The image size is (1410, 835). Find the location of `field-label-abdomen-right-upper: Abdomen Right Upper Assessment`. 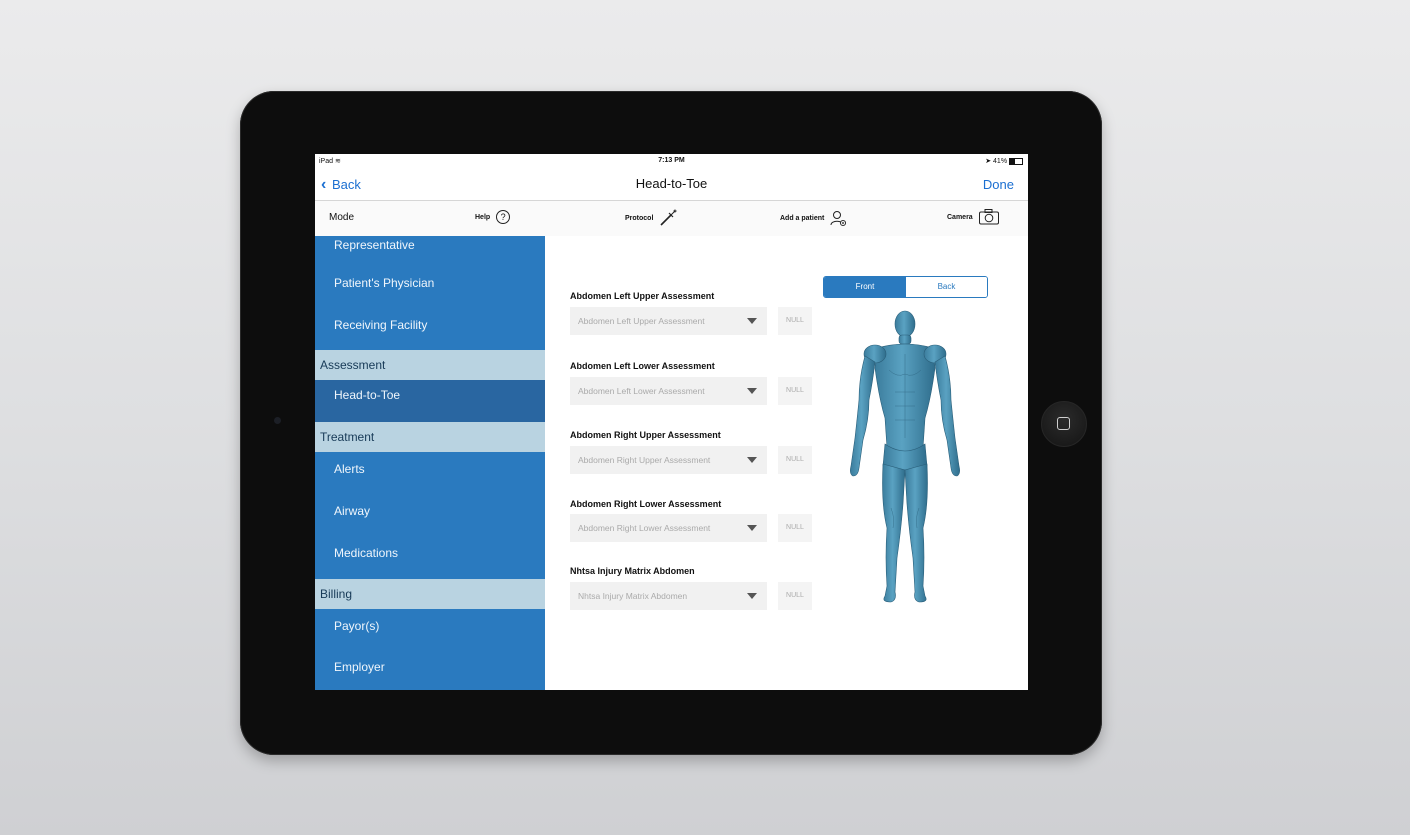

field-label-abdomen-right-upper: Abdomen Right Upper Assessment is located at coordinates (645, 435).